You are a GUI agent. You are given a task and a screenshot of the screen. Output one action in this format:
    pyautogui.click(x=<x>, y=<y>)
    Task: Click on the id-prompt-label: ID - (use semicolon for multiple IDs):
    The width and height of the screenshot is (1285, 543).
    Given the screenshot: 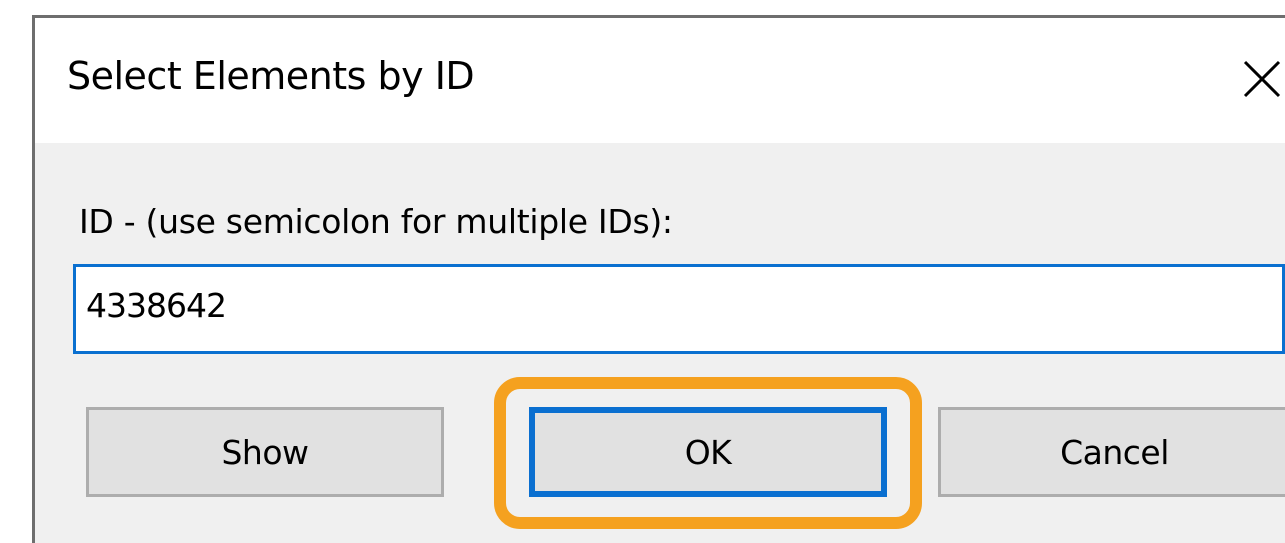 What is the action you would take?
    pyautogui.click(x=376, y=221)
    